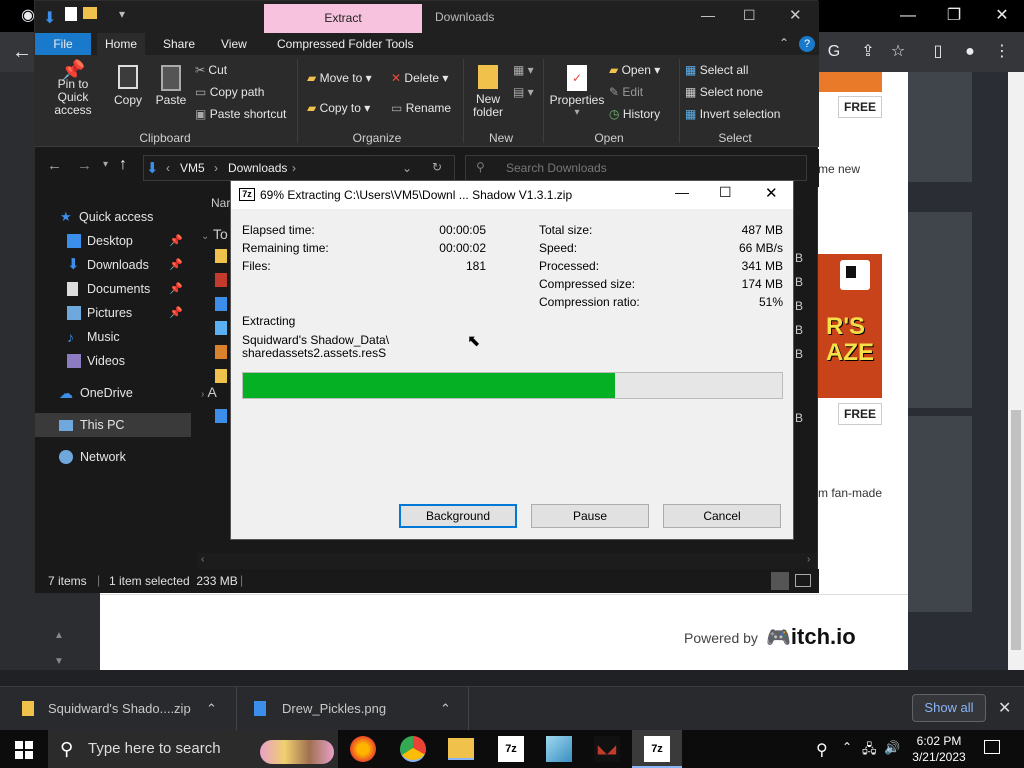 The height and width of the screenshot is (768, 1024). What do you see at coordinates (179, 44) in the screenshot?
I see `tab-share: Share` at bounding box center [179, 44].